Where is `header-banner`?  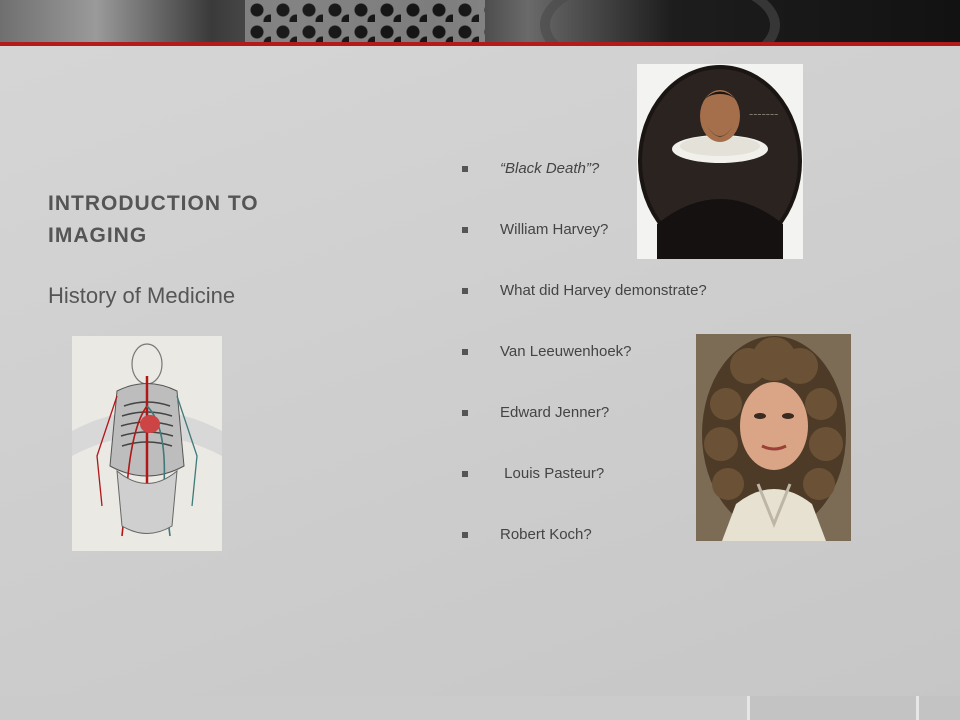 header-banner is located at coordinates (480, 21).